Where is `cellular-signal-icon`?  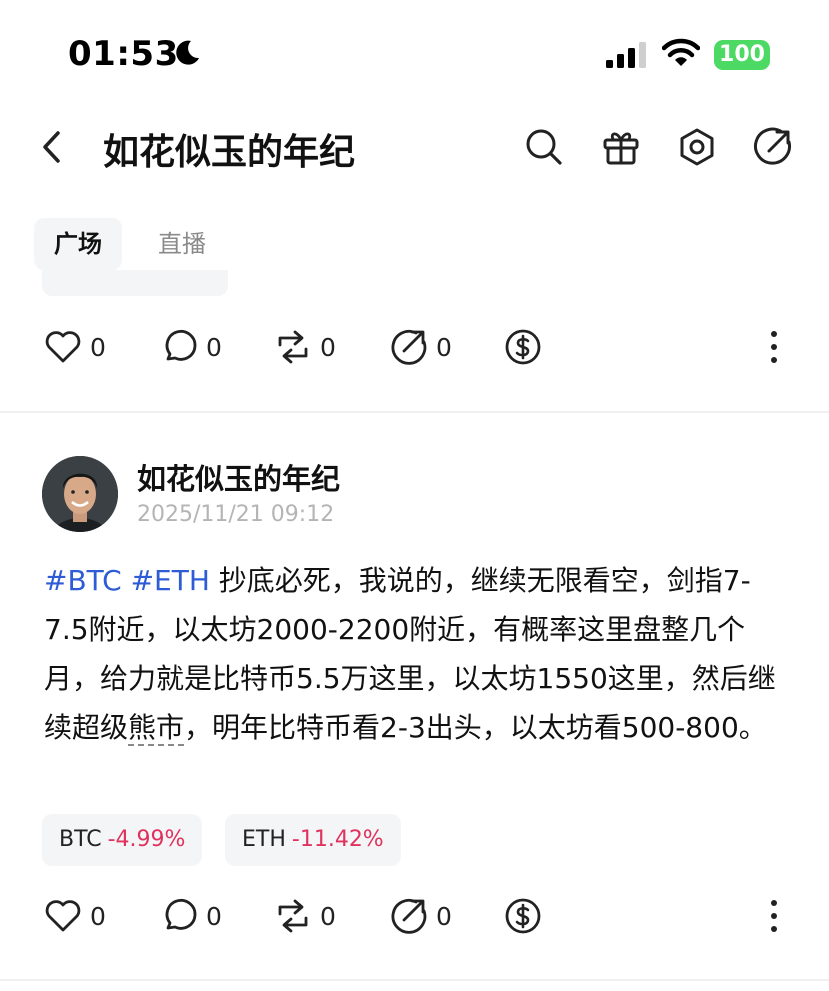
cellular-signal-icon is located at coordinates (626, 55).